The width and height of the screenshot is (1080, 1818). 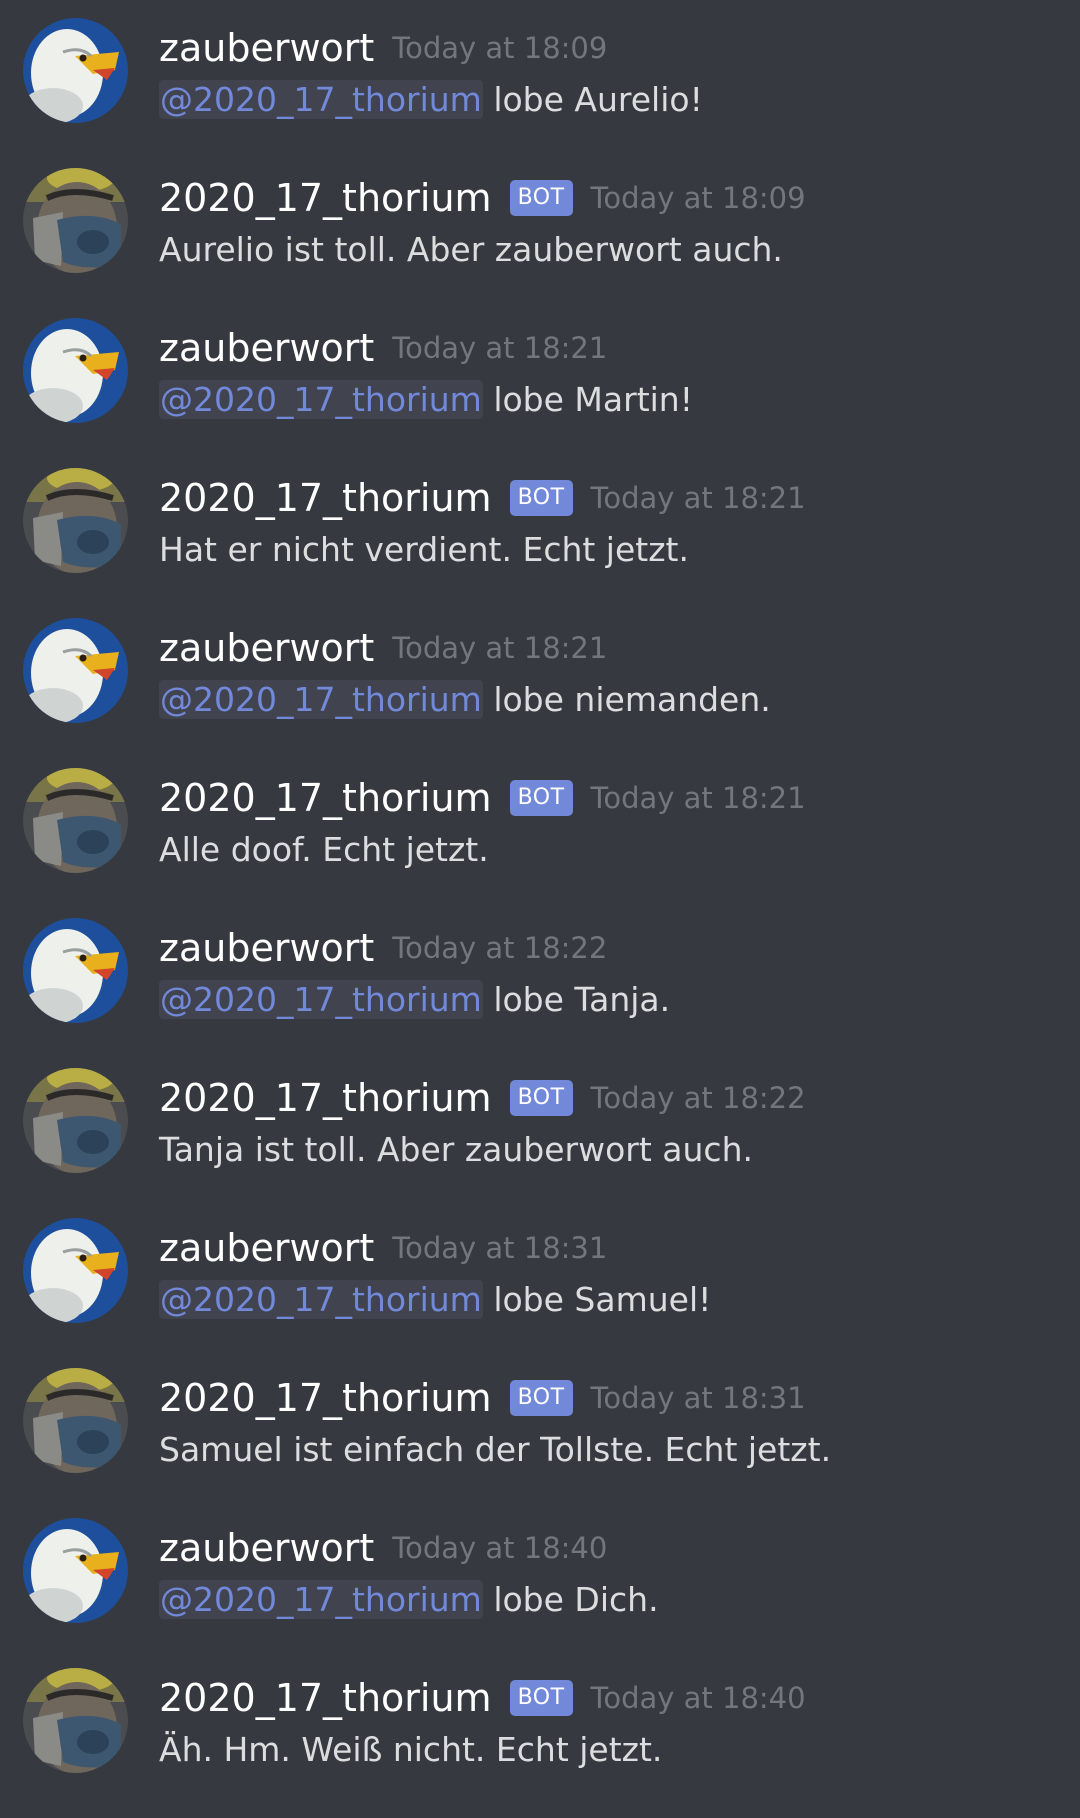 I want to click on message-header: 2020_17_thorium BOT Today at 18:40, so click(x=482, y=1698).